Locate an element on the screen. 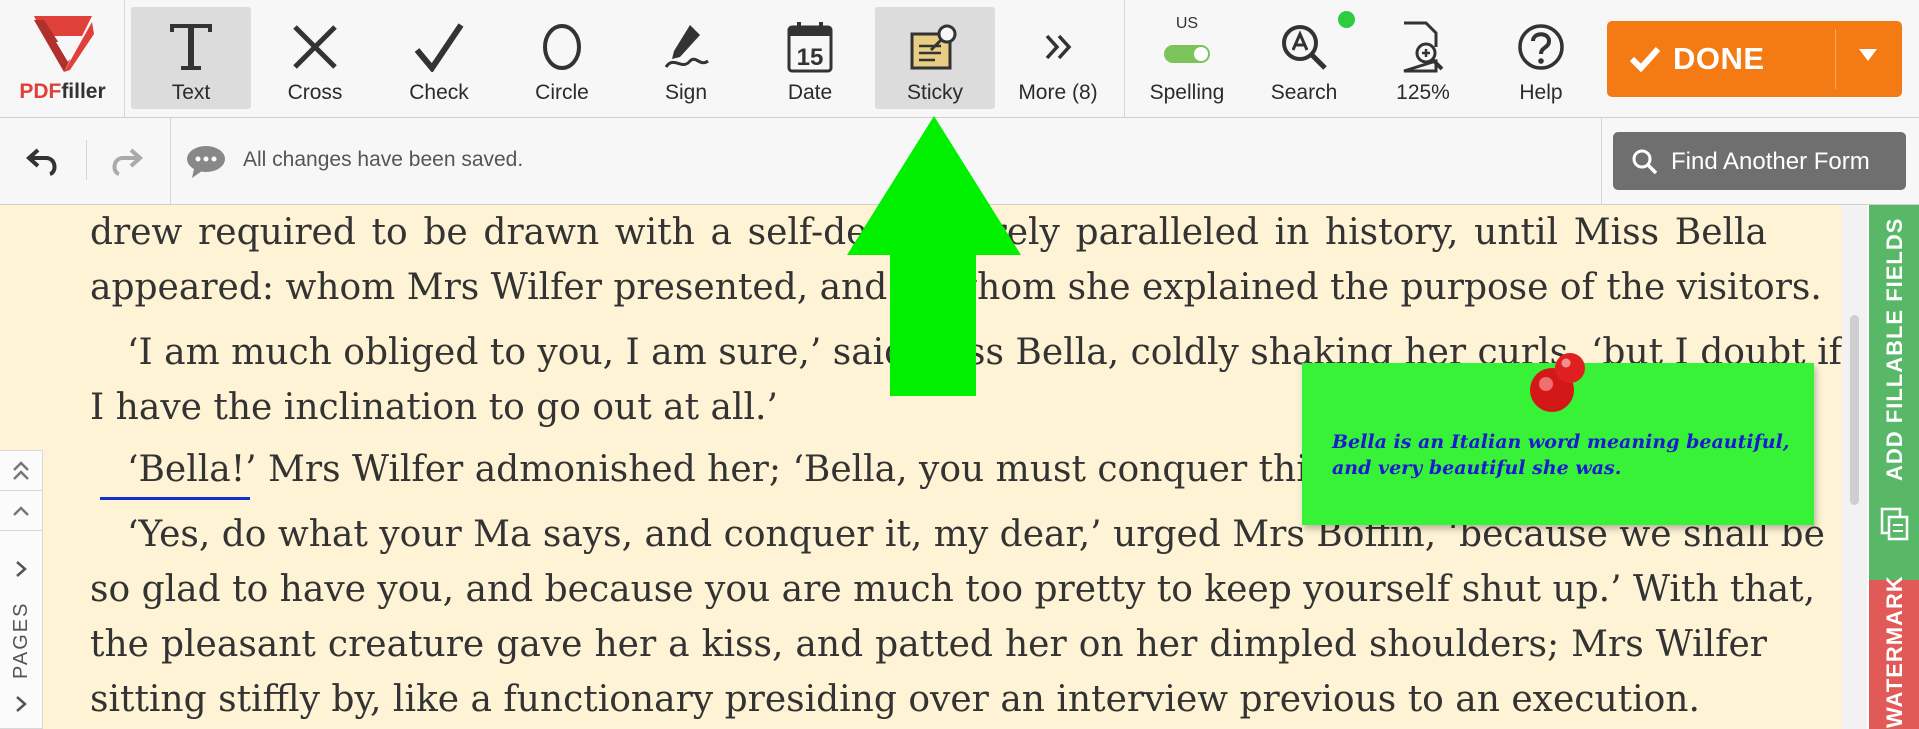 This screenshot has height=729, width=1919. zoom-icon is located at coordinates (1423, 47).